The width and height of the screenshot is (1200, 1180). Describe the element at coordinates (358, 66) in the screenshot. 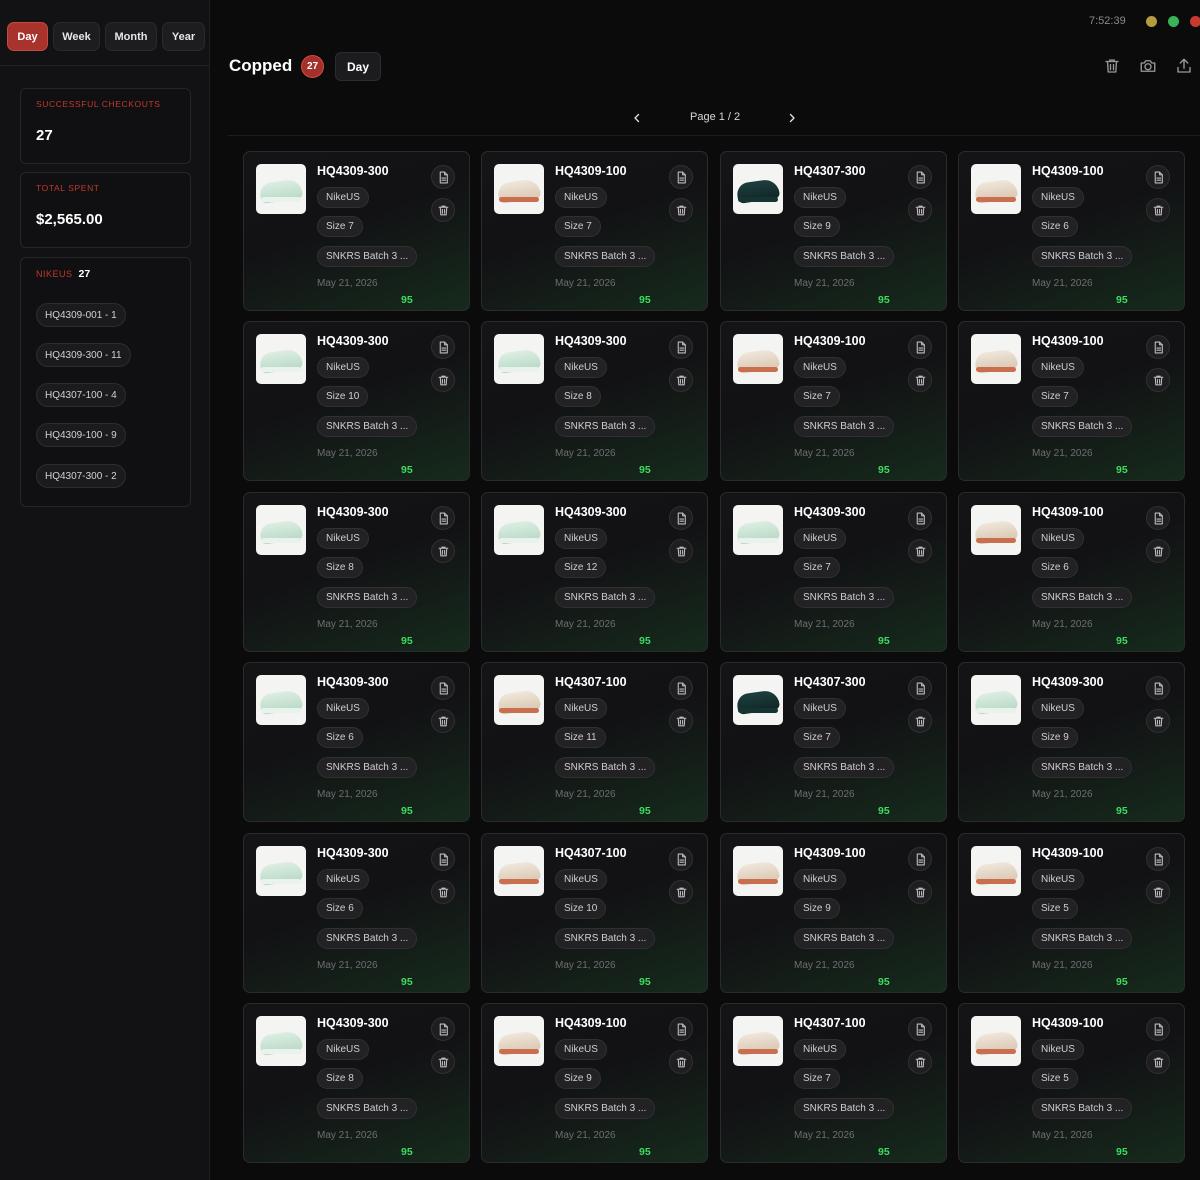

I see `range-pill: Day` at that location.